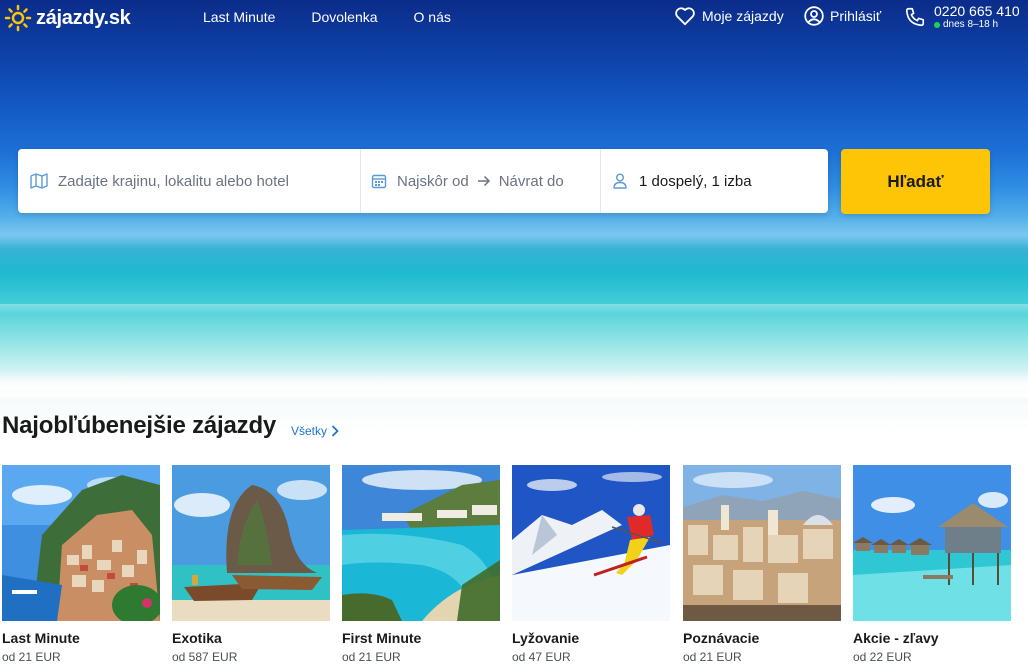 This screenshot has height=671, width=1028. What do you see at coordinates (239, 17) in the screenshot?
I see `nav-last-minute: Last Minute` at bounding box center [239, 17].